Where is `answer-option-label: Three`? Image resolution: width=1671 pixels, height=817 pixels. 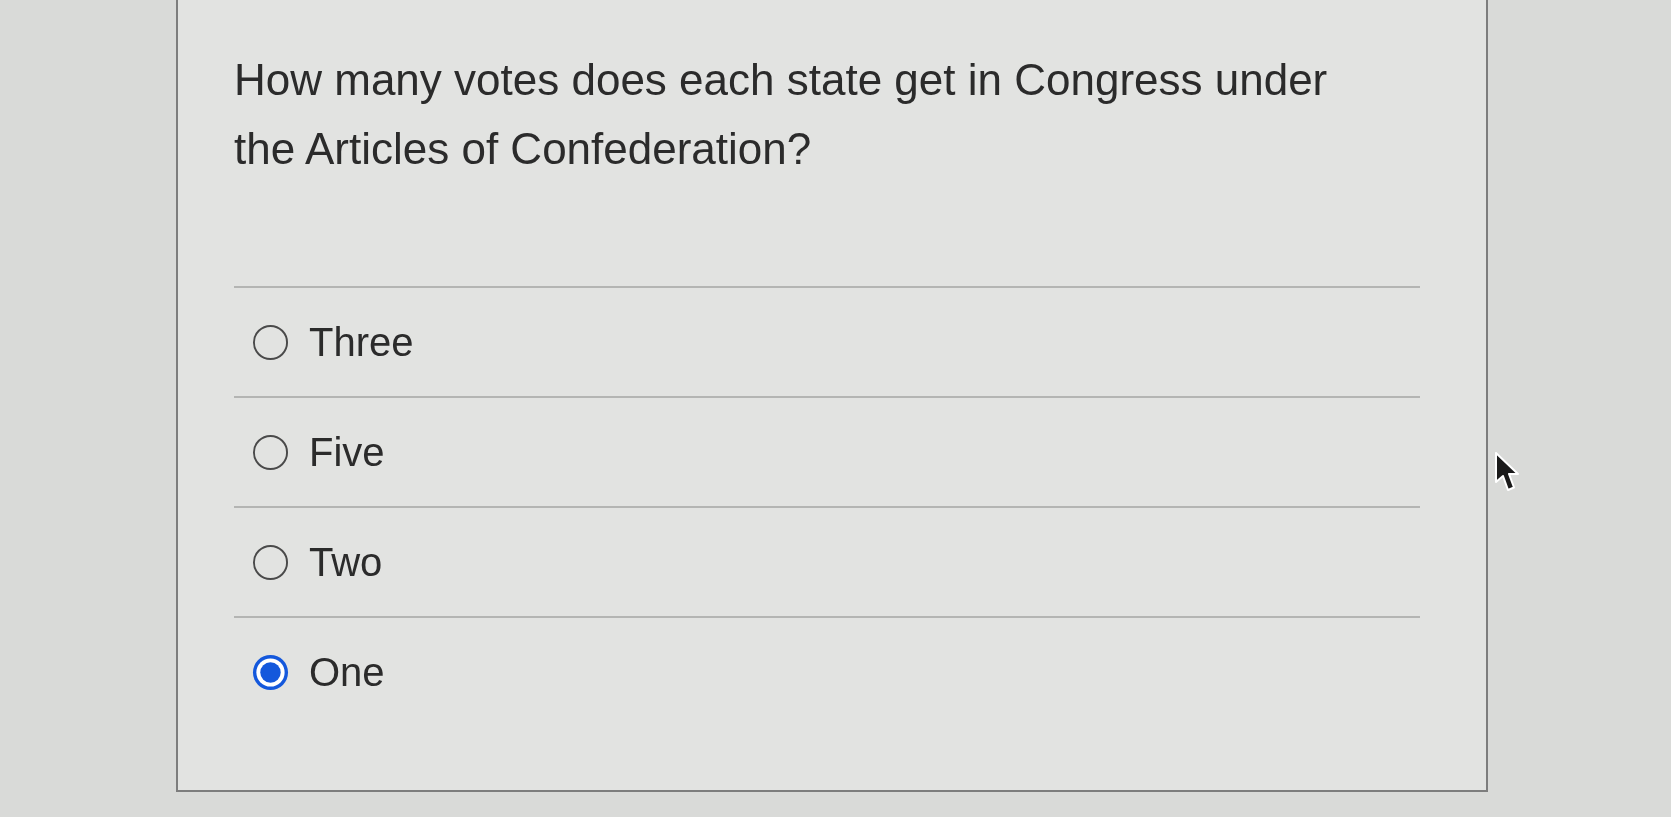 answer-option-label: Three is located at coordinates (361, 342).